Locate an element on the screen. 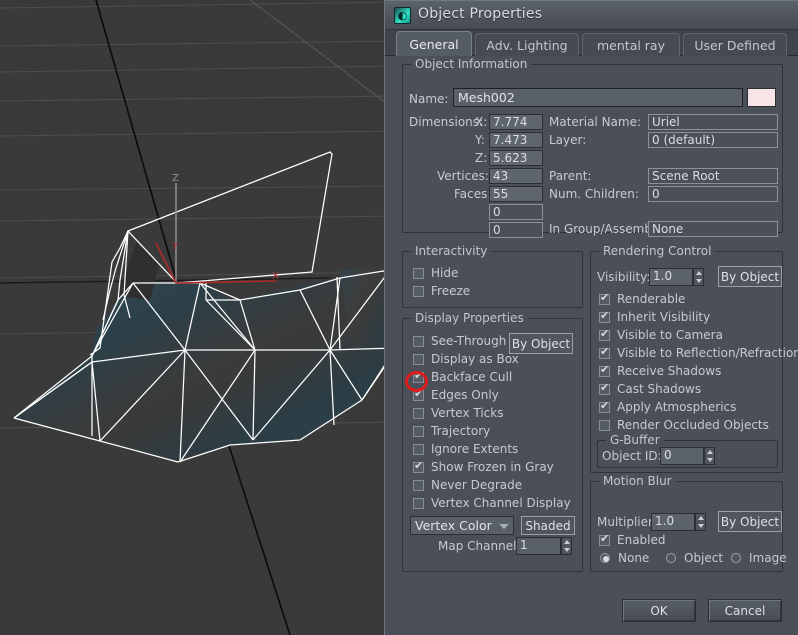 Image resolution: width=798 pixels, height=635 pixels. label-apply-atmospherics: Apply Atmospherics is located at coordinates (677, 407).